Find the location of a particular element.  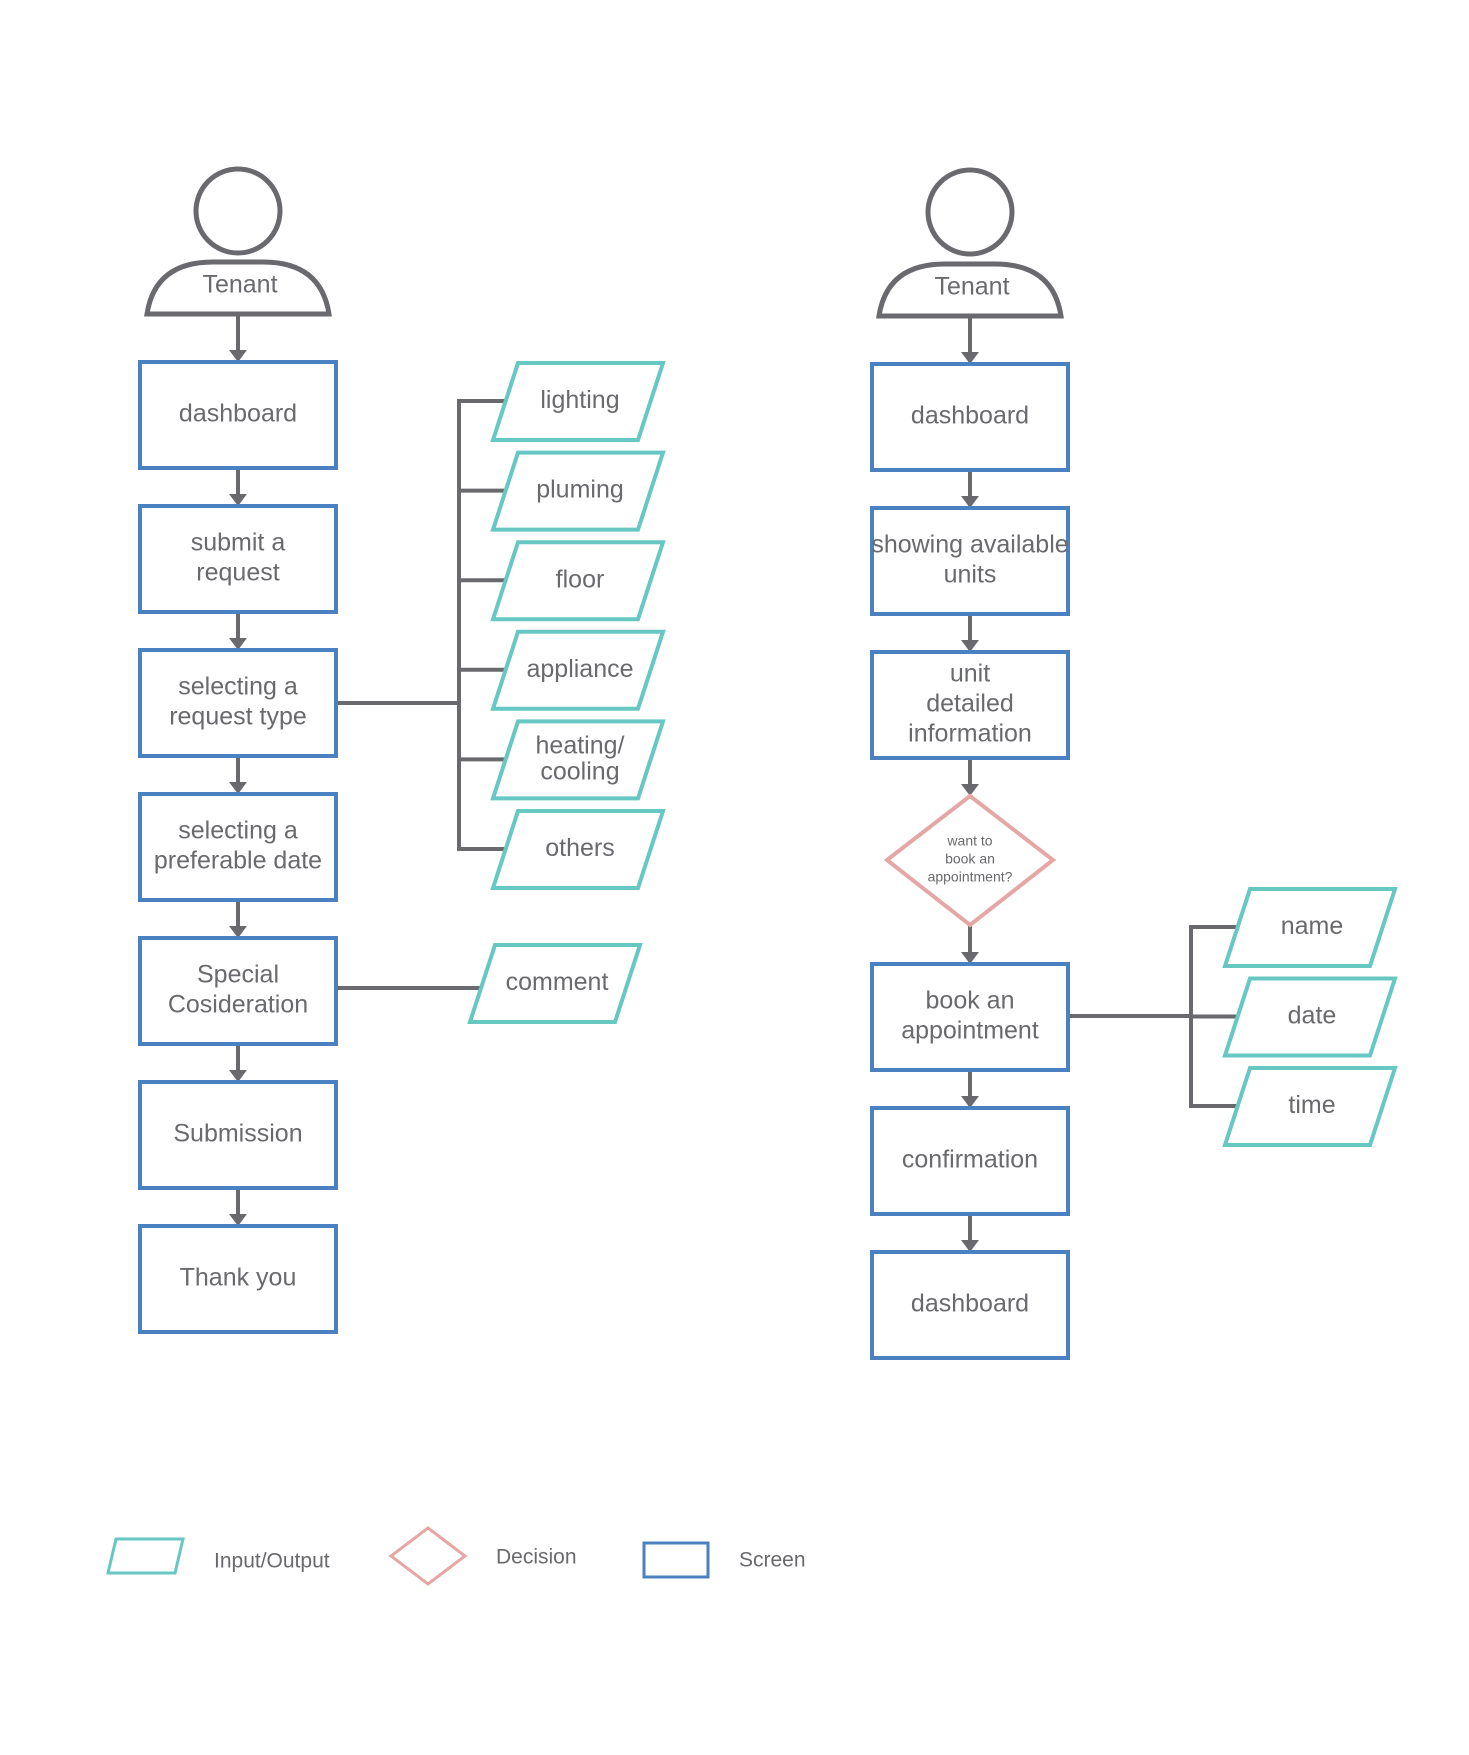

input-output-label: lighting is located at coordinates (579, 400).